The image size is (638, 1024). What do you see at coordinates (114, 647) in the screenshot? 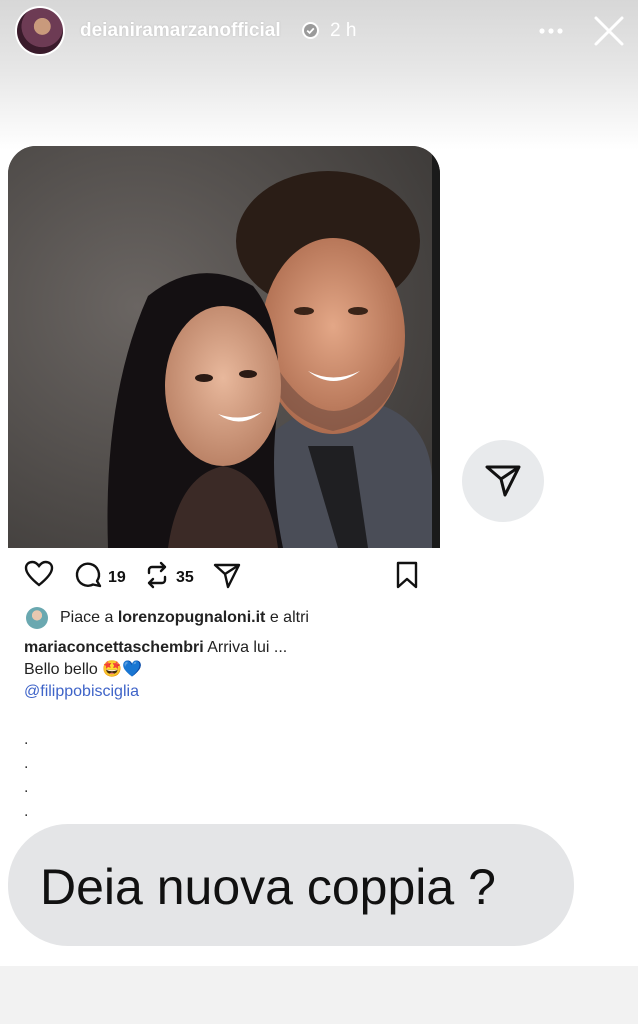
I see `caption-user: mariaconcettaschembri` at bounding box center [114, 647].